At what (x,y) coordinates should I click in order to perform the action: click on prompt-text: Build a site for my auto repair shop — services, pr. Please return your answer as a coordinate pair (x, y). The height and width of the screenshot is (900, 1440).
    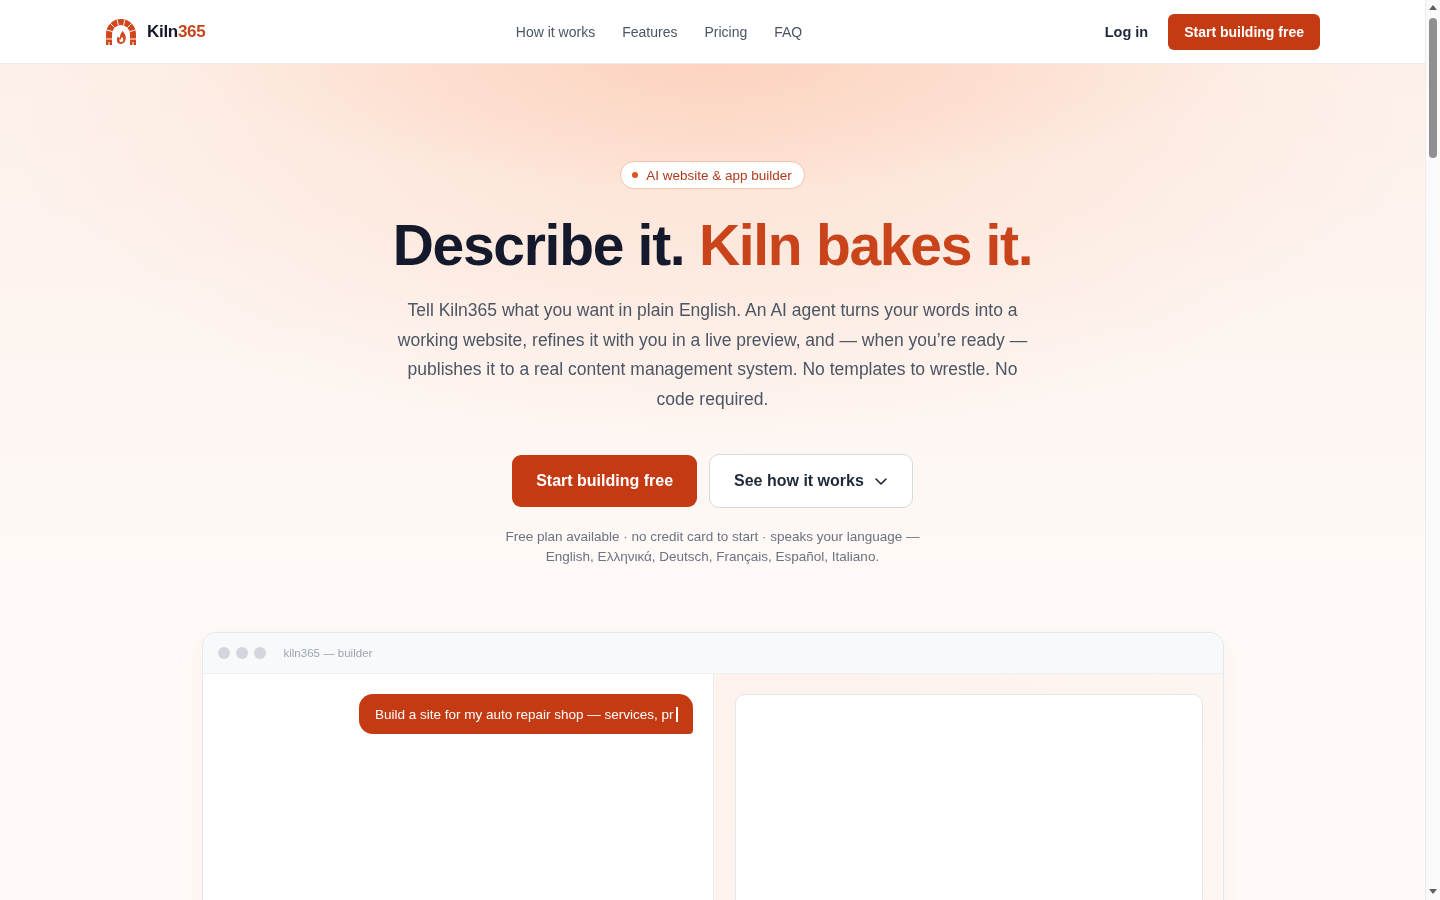
    Looking at the image, I should click on (524, 714).